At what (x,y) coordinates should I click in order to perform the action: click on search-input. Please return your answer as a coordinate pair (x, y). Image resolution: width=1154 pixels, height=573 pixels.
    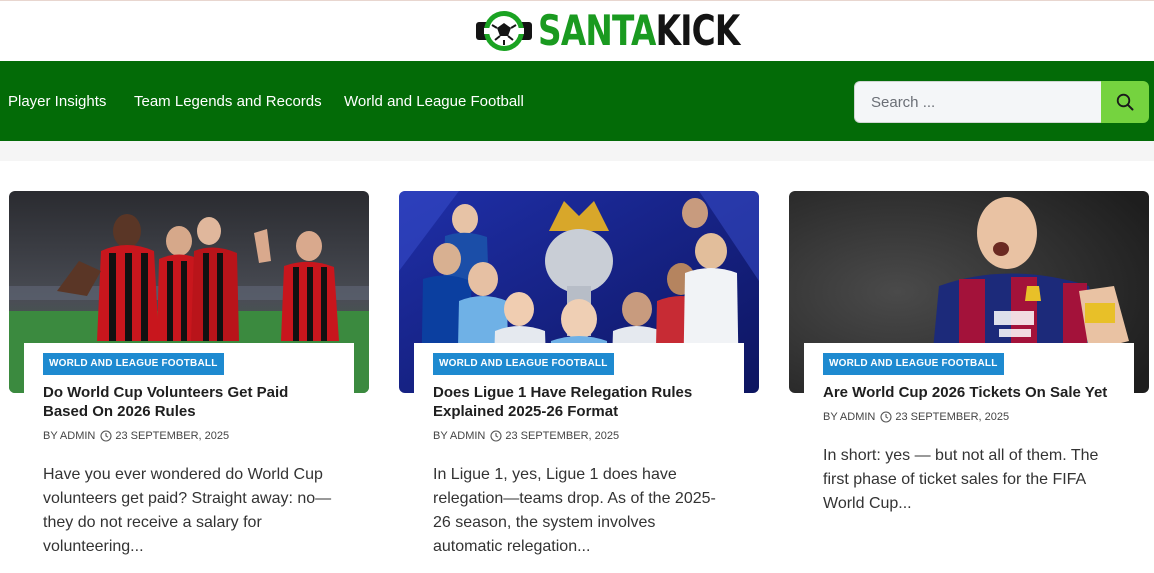
    Looking at the image, I should click on (978, 102).